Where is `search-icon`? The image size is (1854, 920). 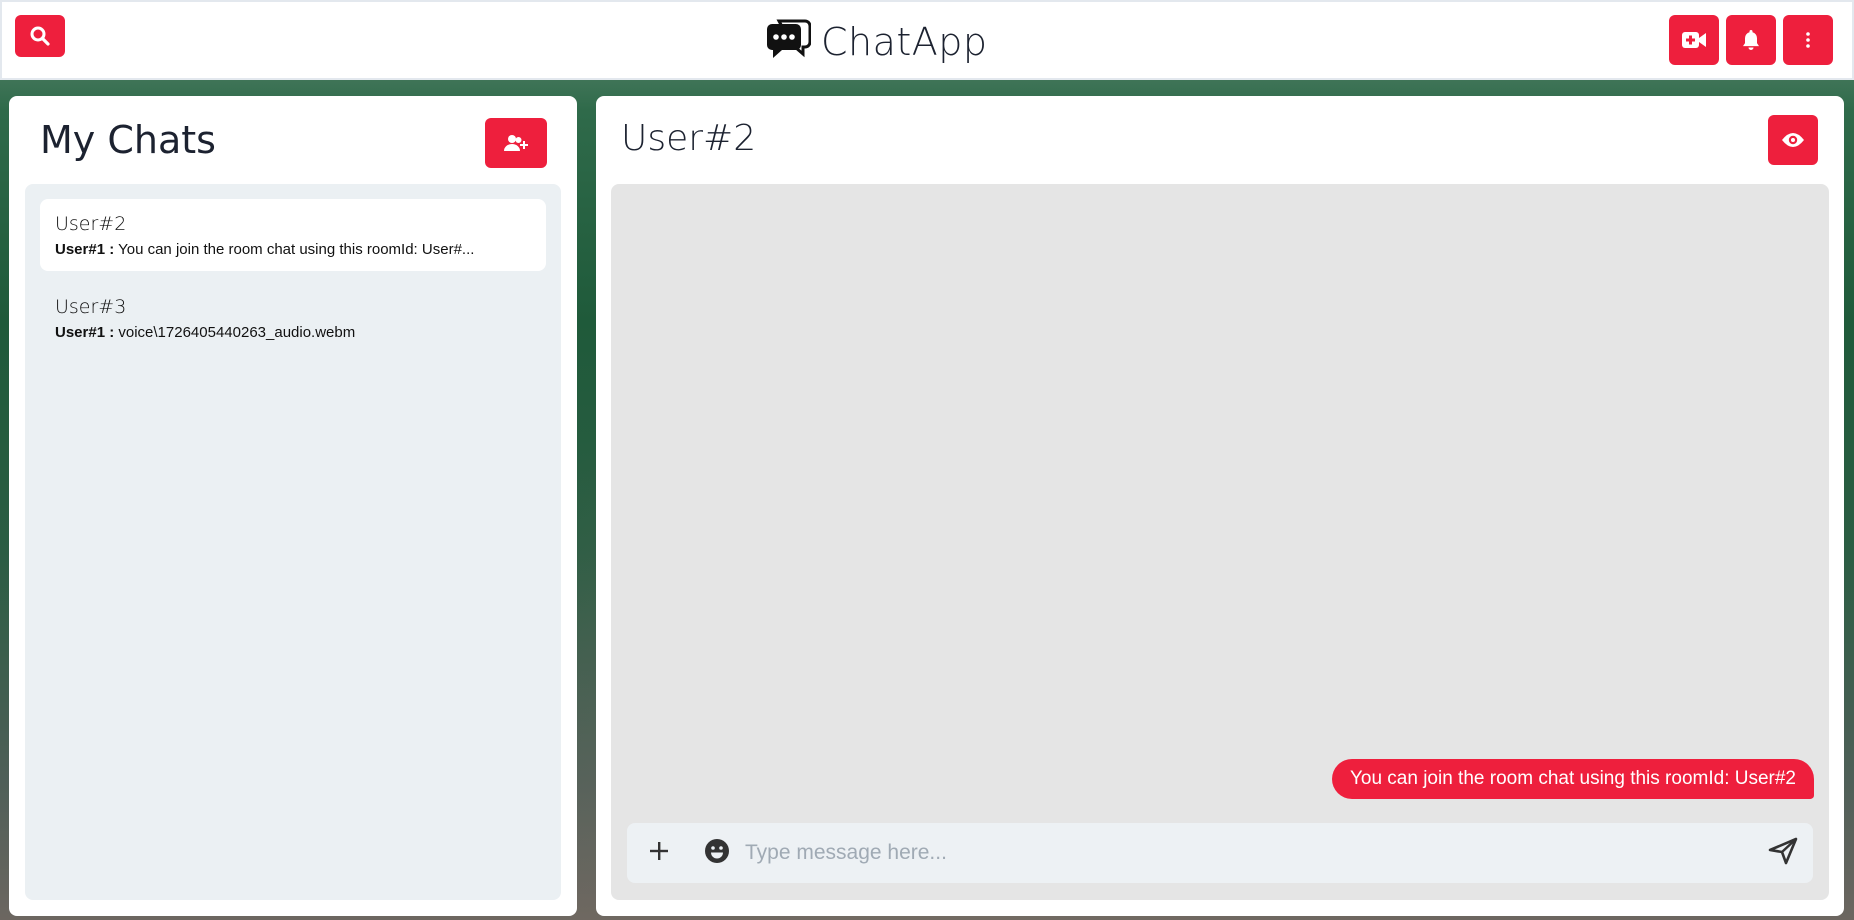
search-icon is located at coordinates (40, 36).